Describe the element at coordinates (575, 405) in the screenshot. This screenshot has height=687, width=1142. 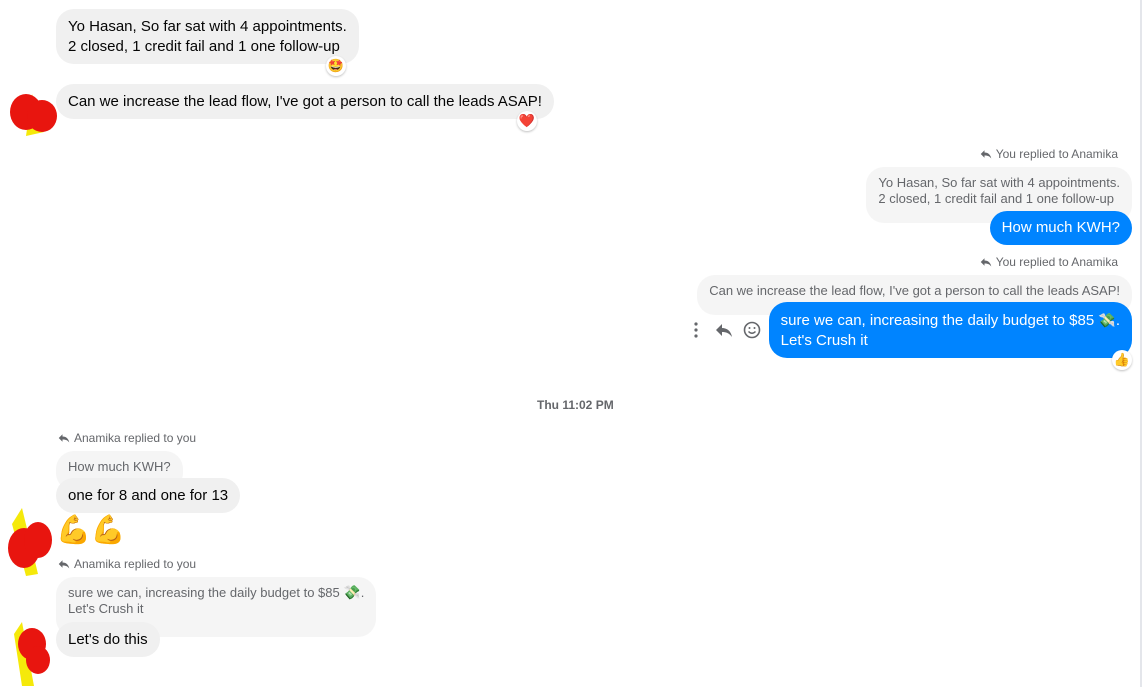
I see `timestamp-divider: Thu 11:02 PM` at that location.